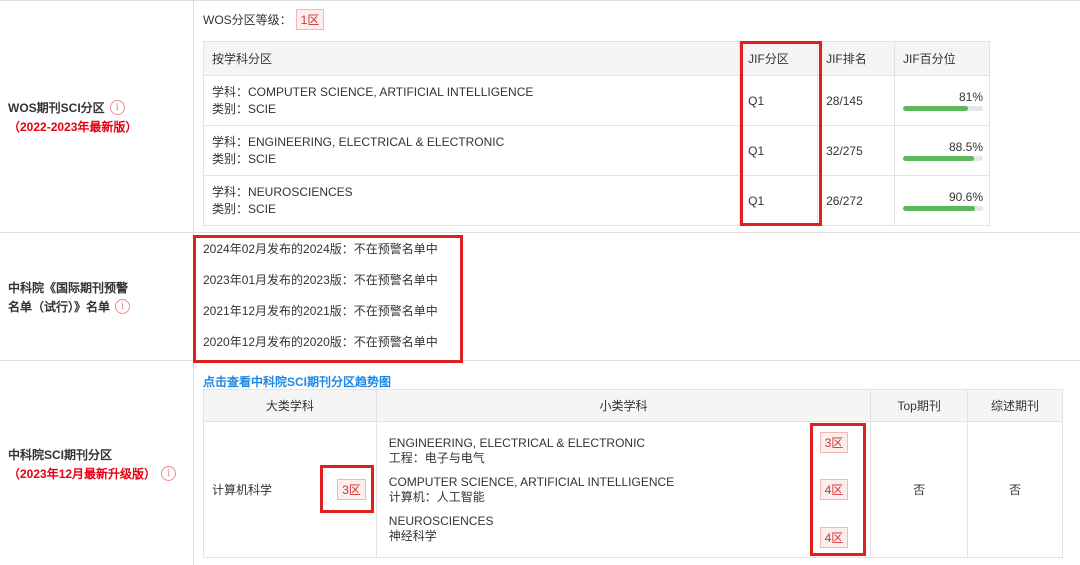 Image resolution: width=1080 pixels, height=565 pixels. I want to click on cas-label-version: （2023年12月最新升级版）, so click(82, 473).